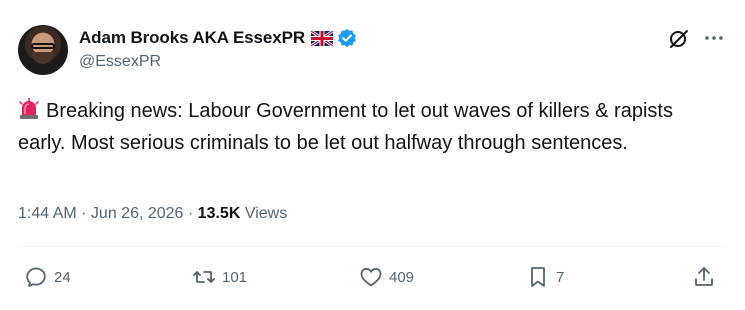  I want to click on reply-button: 24, so click(47, 277).